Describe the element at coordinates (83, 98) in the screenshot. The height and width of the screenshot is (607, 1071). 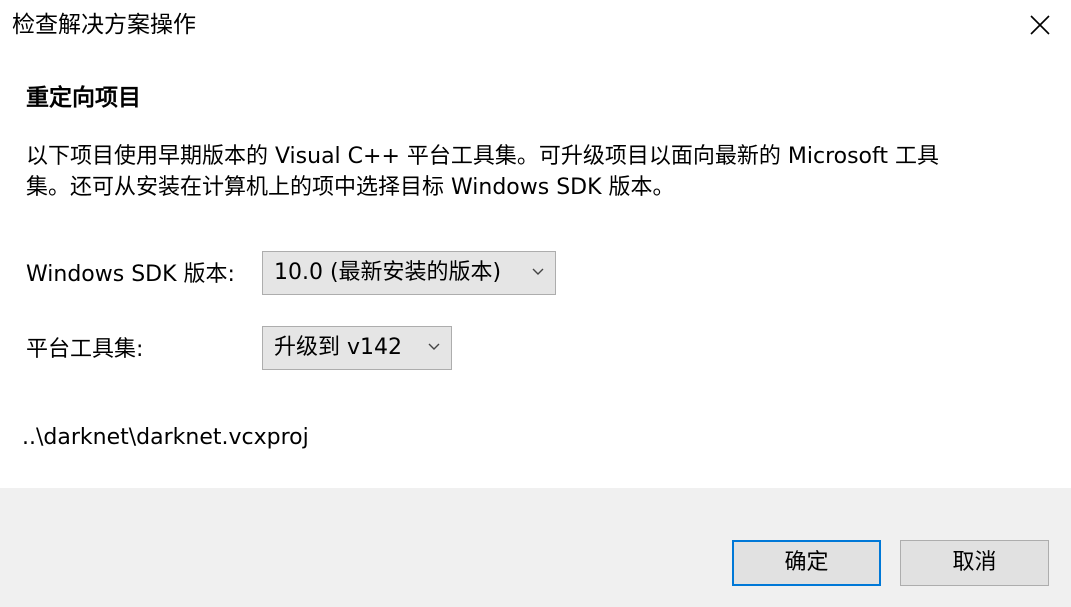
I see `section-heading: 重定向项目` at that location.